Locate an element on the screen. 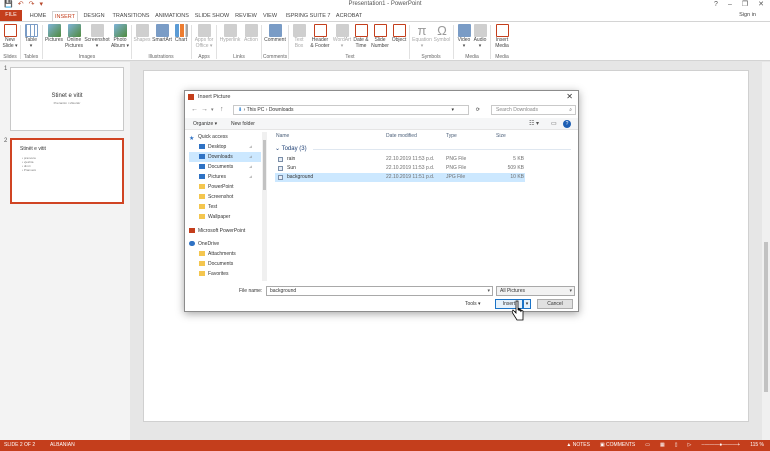 This screenshot has width=770, height=451. column-header-size: Size is located at coordinates (501, 136).